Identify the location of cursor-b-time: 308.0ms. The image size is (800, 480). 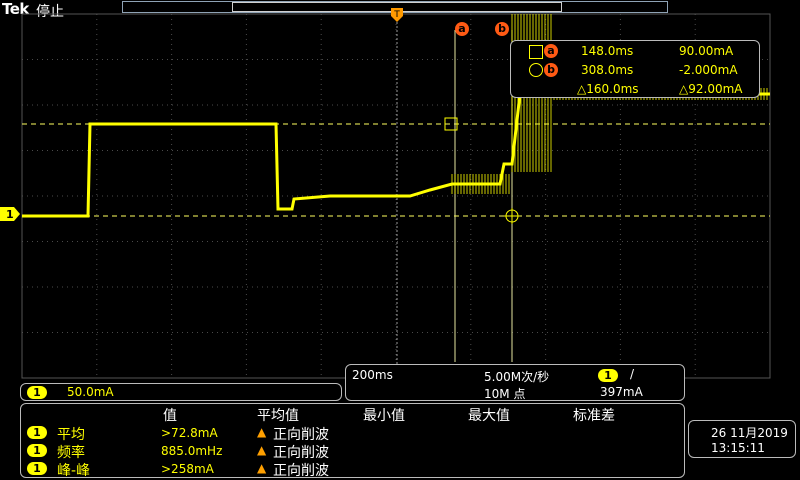
(607, 70).